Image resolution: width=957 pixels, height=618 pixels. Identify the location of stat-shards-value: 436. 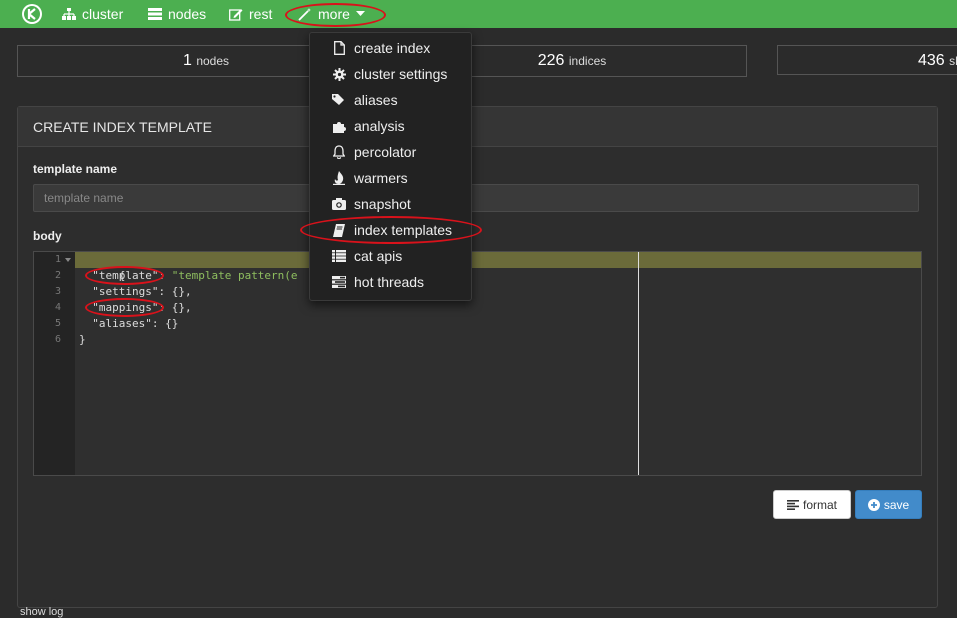
(931, 60).